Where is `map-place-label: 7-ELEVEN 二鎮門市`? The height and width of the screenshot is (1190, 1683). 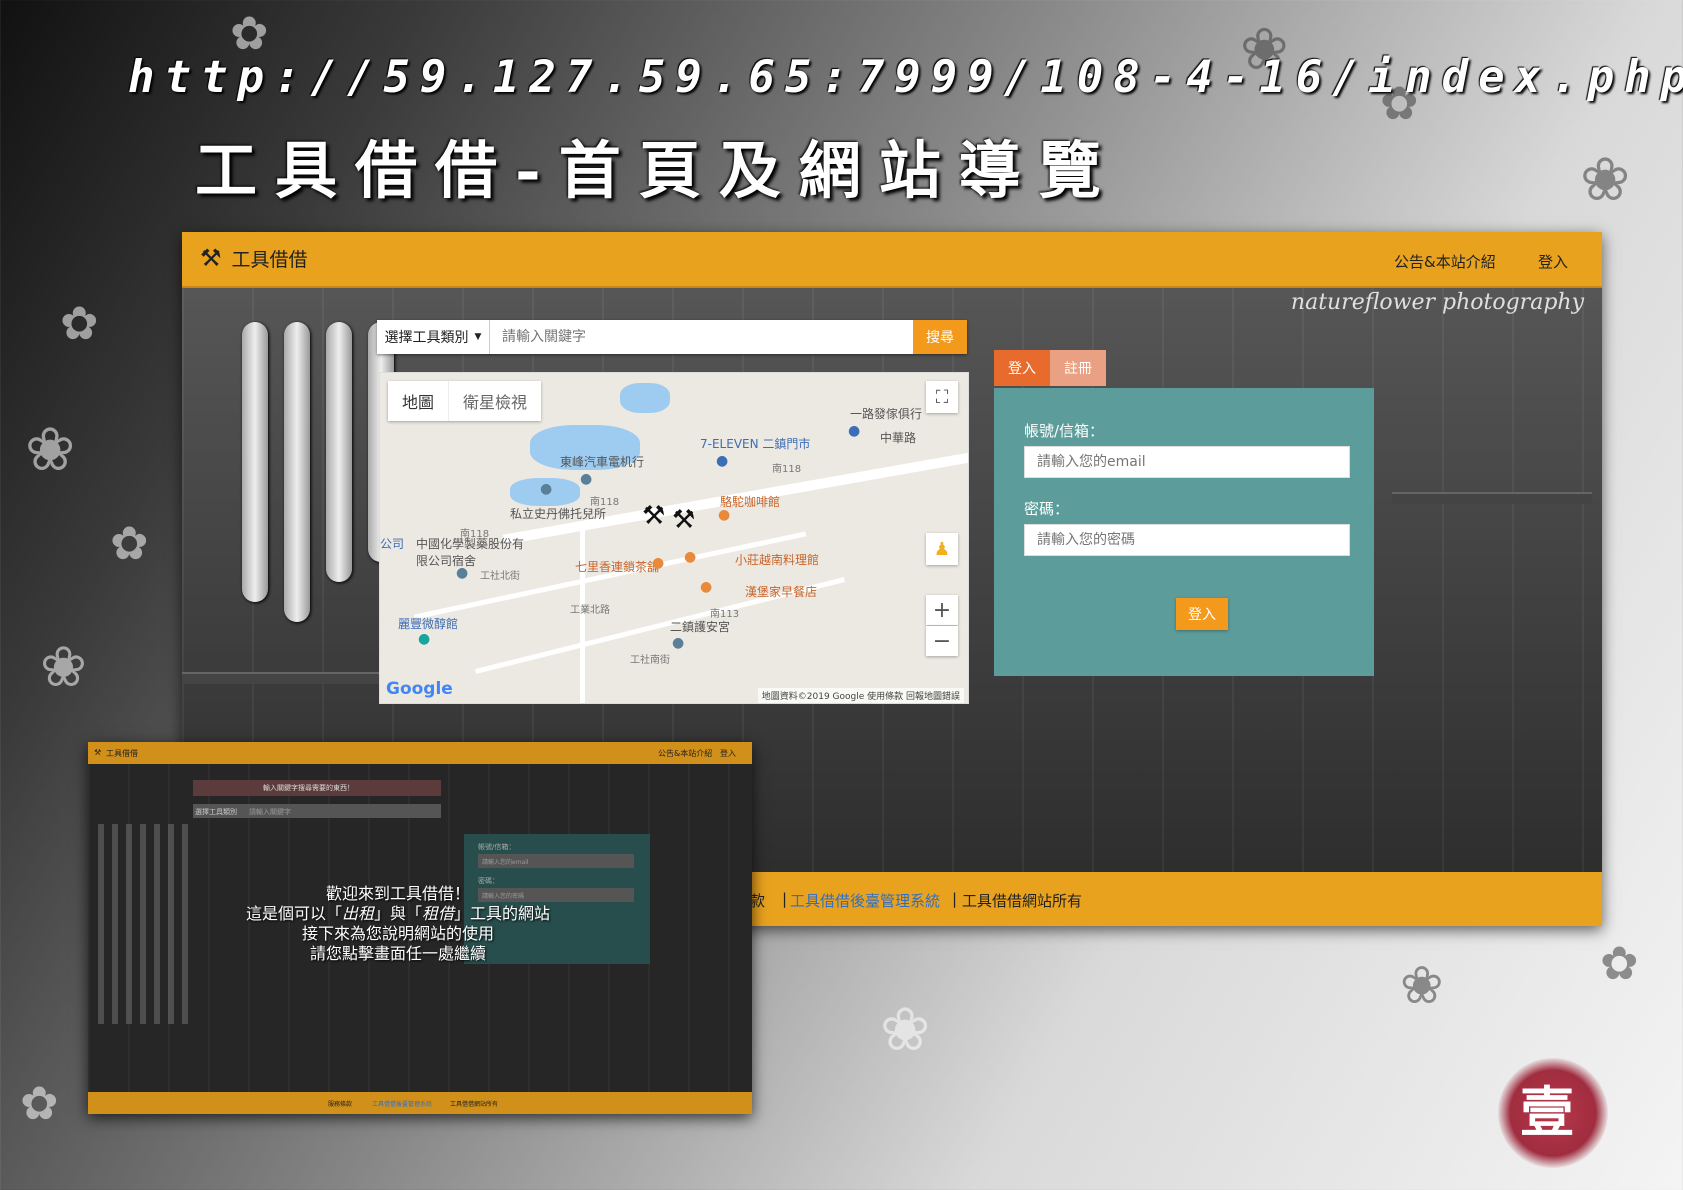 map-place-label: 7-ELEVEN 二鎮門市 is located at coordinates (755, 444).